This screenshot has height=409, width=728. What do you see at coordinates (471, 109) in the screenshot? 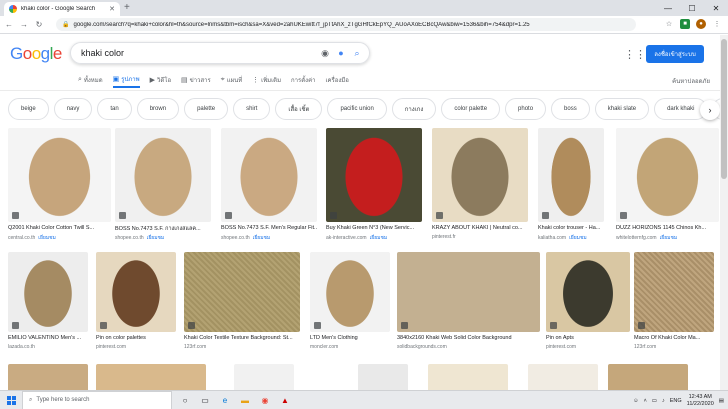
I see `chip-item: color palette` at bounding box center [471, 109].